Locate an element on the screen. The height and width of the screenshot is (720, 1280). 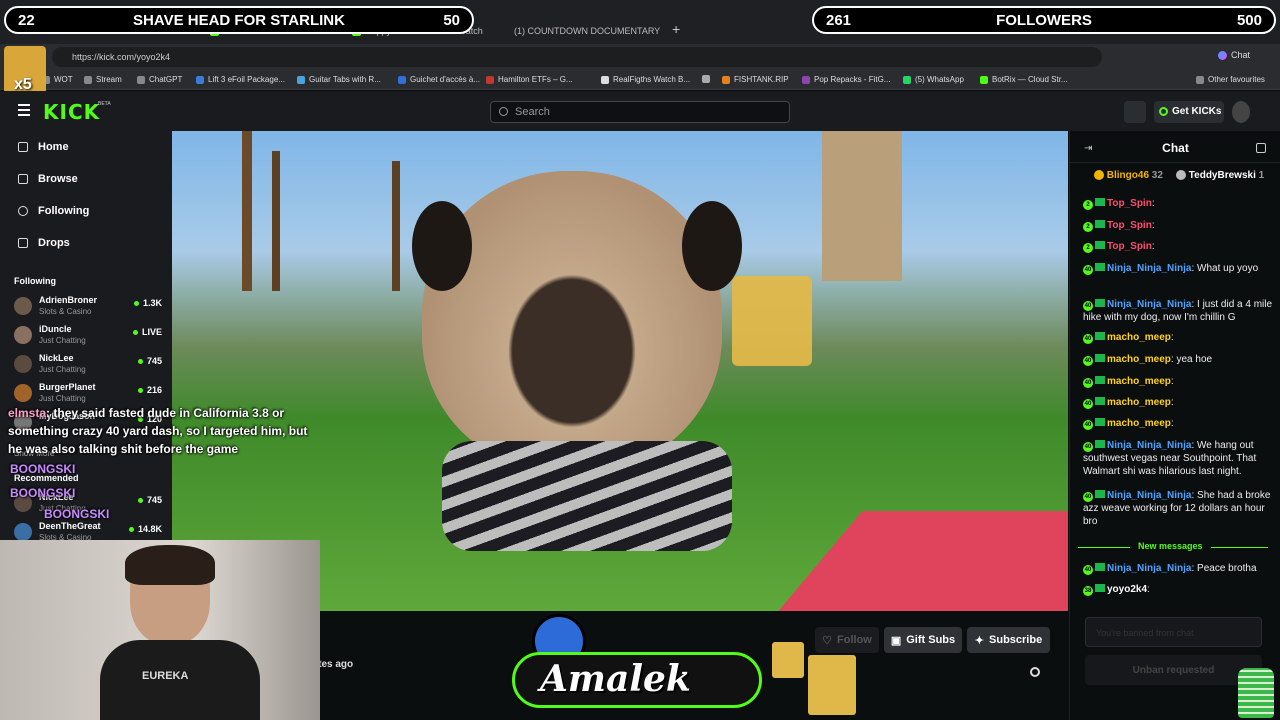
copilot-chat-button: Chat is located at coordinates (1243, 57).